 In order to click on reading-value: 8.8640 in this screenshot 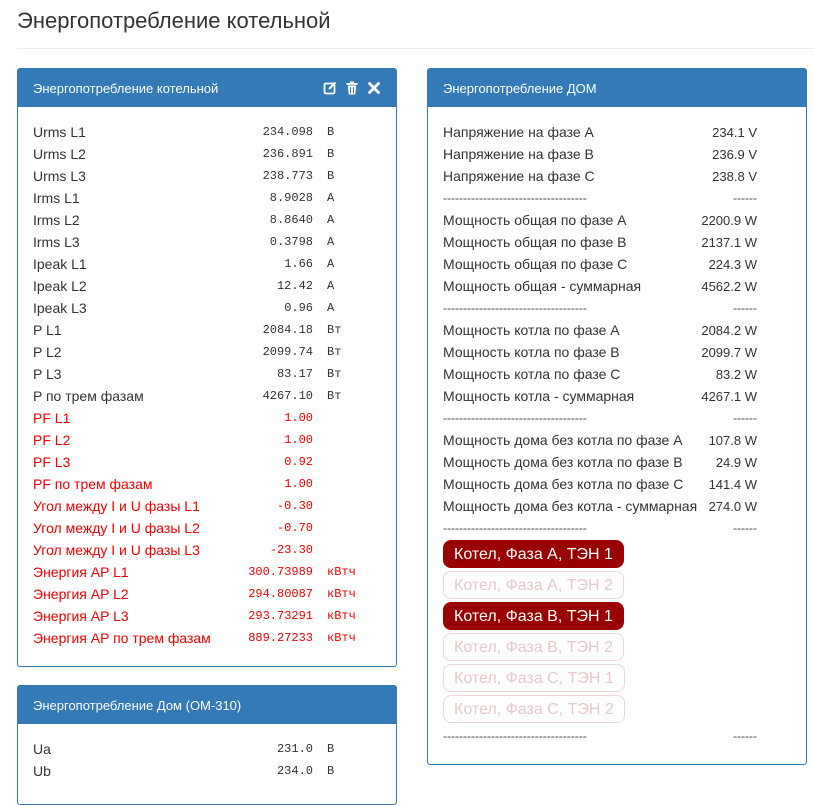, I will do `click(291, 220)`.